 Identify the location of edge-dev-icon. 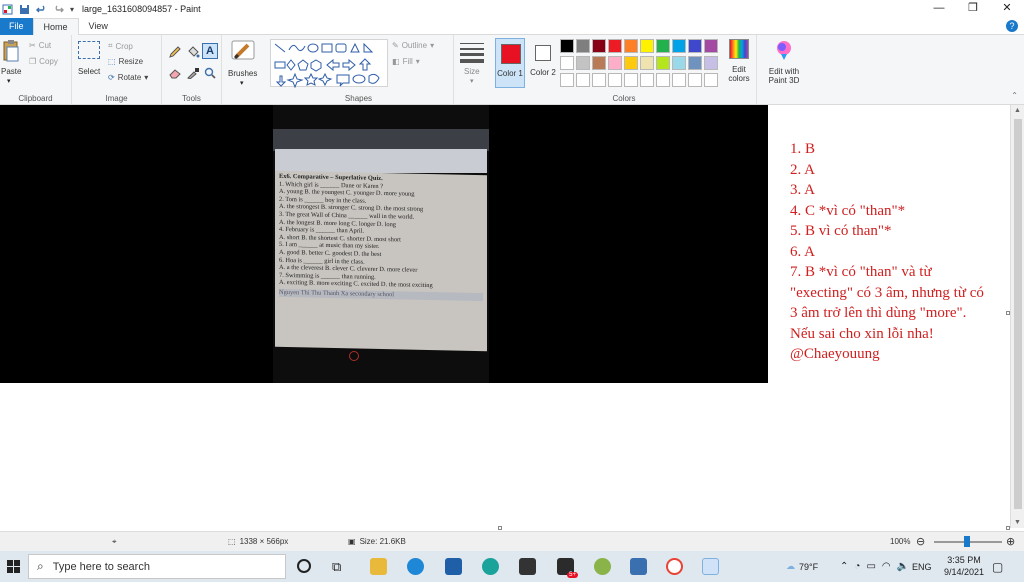
(490, 566).